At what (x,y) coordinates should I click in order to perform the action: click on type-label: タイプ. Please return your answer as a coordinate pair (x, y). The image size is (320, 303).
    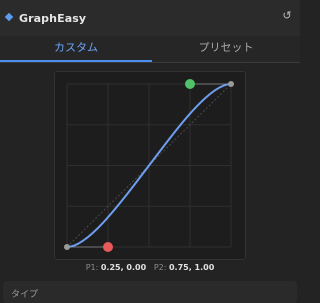
    Looking at the image, I should click on (25, 295).